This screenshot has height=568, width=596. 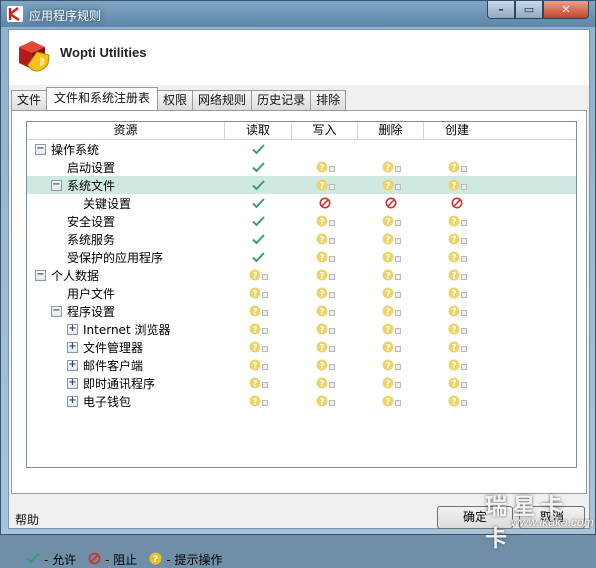 I want to click on table-row: − 系统文件???, so click(x=301, y=185).